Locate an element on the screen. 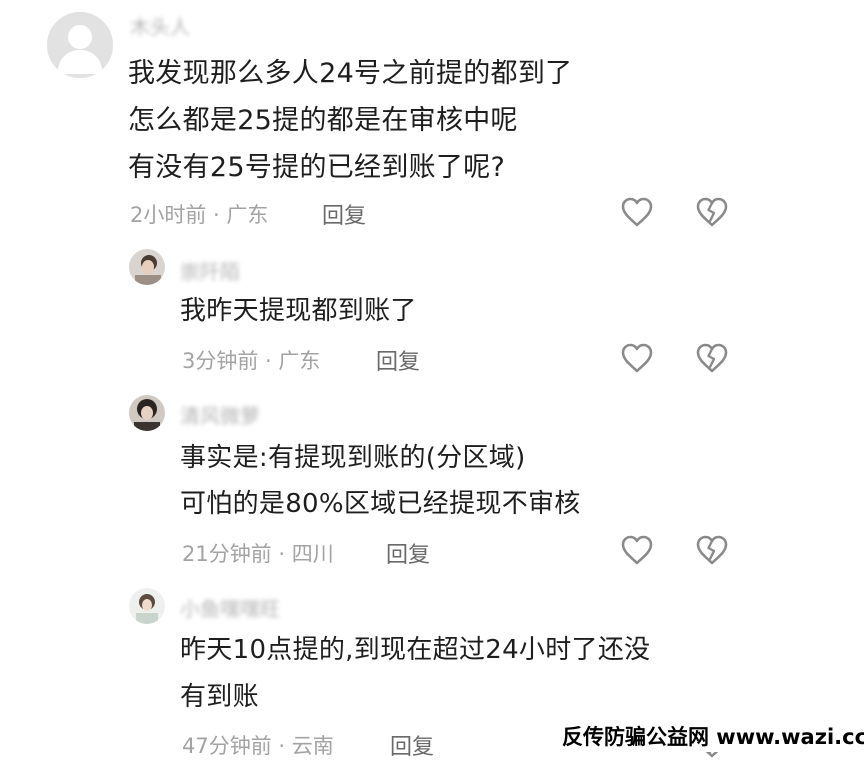 Image resolution: width=864 pixels, height=764 pixels. comment-text-line: 昨天10点提的,到现在超过24小时了还没 is located at coordinates (415, 650).